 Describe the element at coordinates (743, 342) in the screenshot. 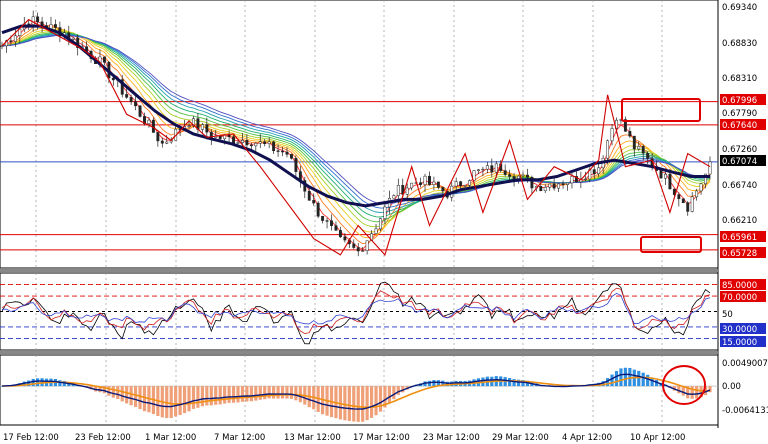

I see `osc-level-15: 15.0000` at that location.